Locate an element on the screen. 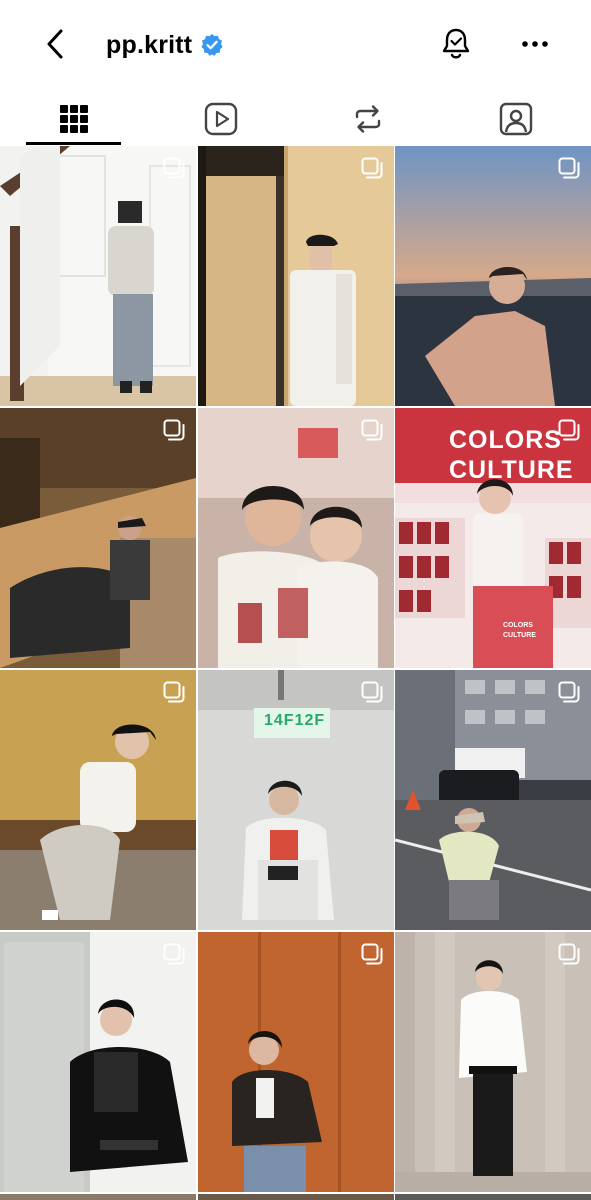 This screenshot has width=591, height=1200. tab-tagged is located at coordinates (516, 118).